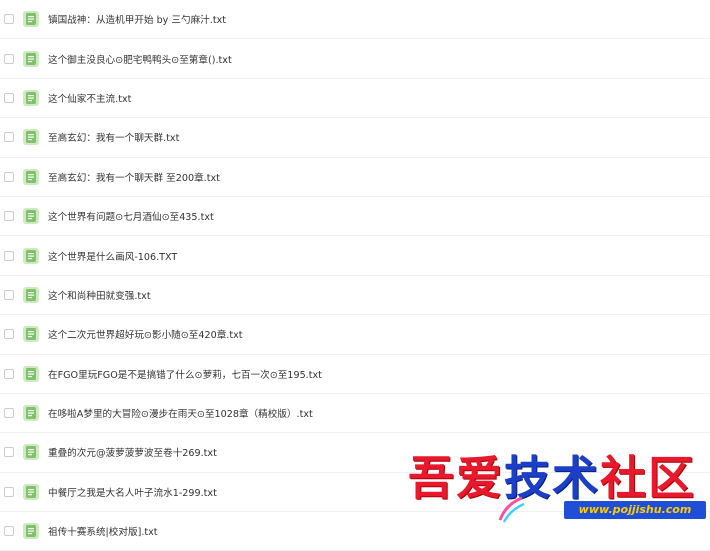 Image resolution: width=710 pixels, height=551 pixels. What do you see at coordinates (134, 177) in the screenshot?
I see `file-name: 至高玄幻：我有一个聊天群 至200章.txt` at bounding box center [134, 177].